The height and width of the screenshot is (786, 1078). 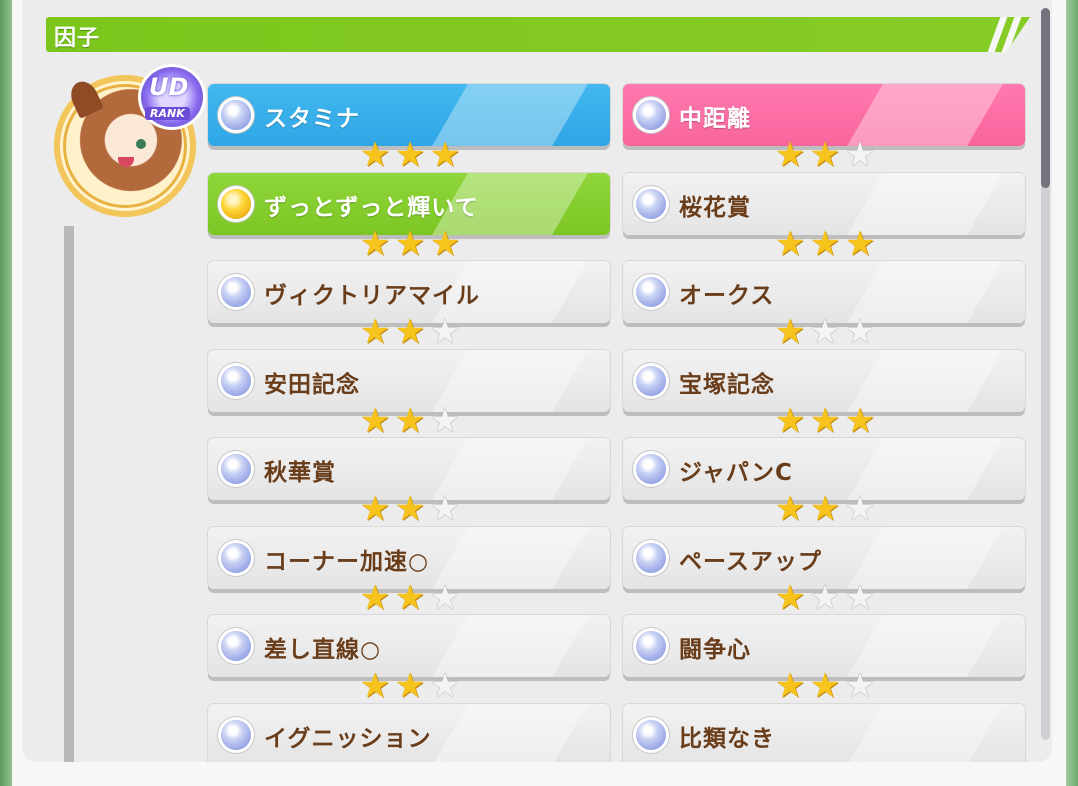 I want to click on factor-name: オークス, so click(x=727, y=296).